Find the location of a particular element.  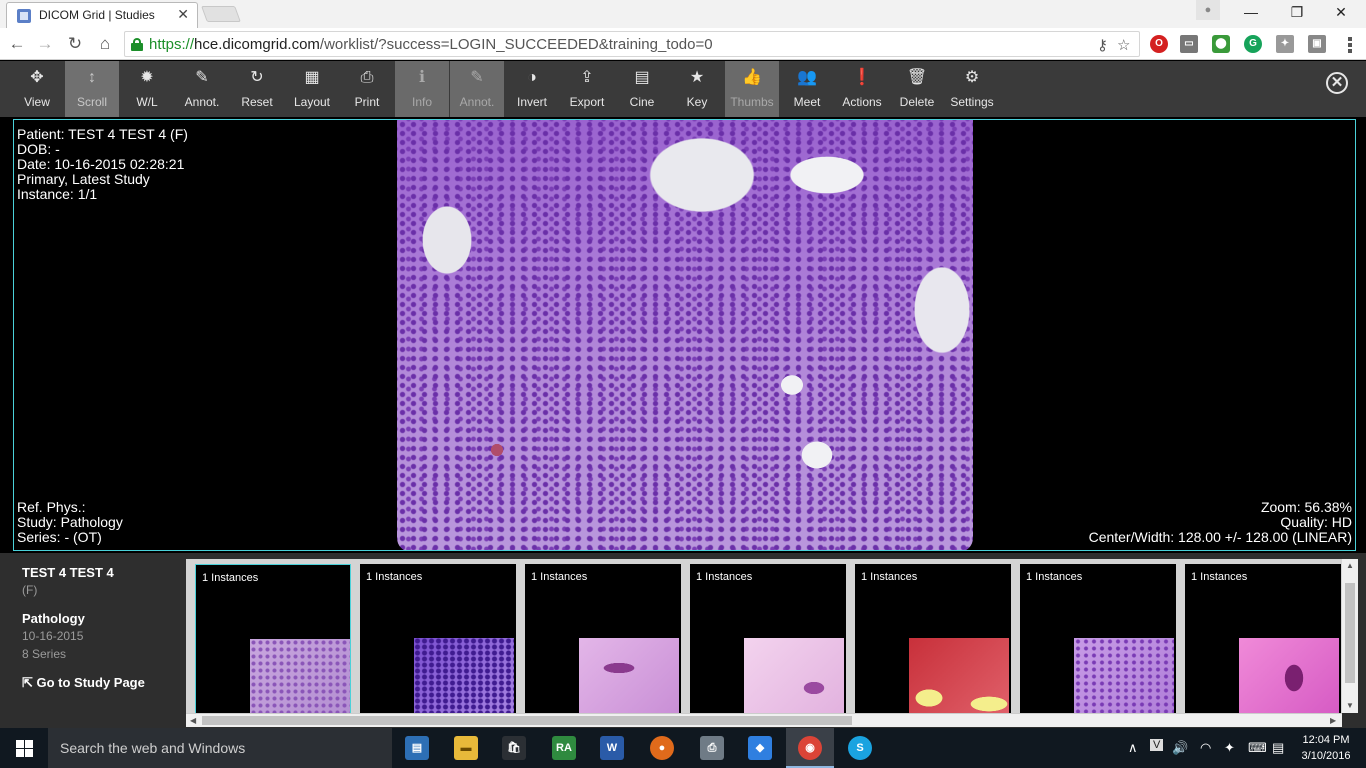

puzzle-extension-icon: ✦ is located at coordinates (1285, 44).